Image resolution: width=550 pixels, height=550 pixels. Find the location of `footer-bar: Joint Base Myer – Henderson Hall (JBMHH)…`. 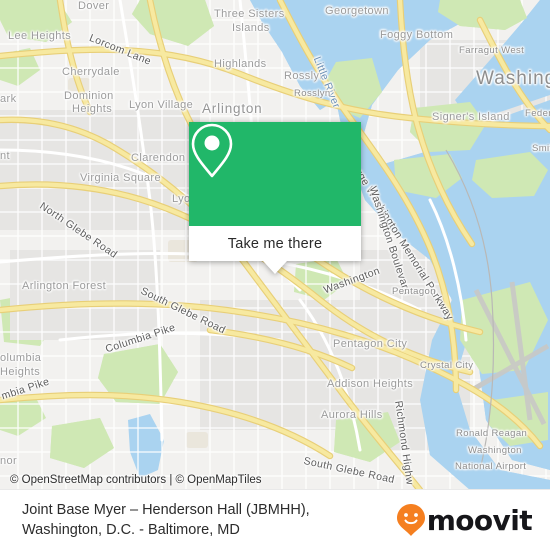

footer-bar: Joint Base Myer – Henderson Hall (JBMHH)… is located at coordinates (275, 520).